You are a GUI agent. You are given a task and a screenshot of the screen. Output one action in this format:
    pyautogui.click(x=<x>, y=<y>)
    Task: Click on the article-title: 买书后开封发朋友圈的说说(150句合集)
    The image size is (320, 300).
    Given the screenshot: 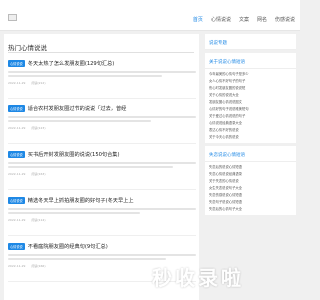 What is the action you would take?
    pyautogui.click(x=74, y=154)
    